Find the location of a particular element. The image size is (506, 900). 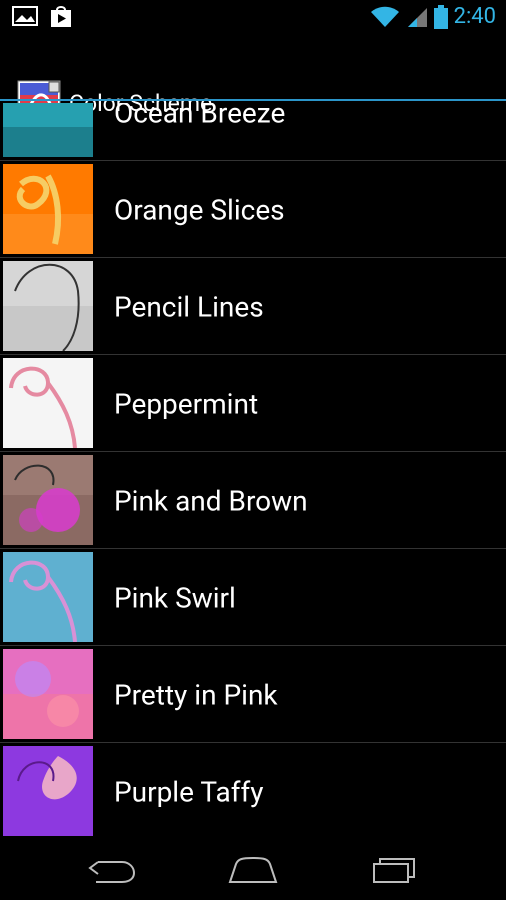

scheme-label: Pretty in Pink is located at coordinates (196, 694).